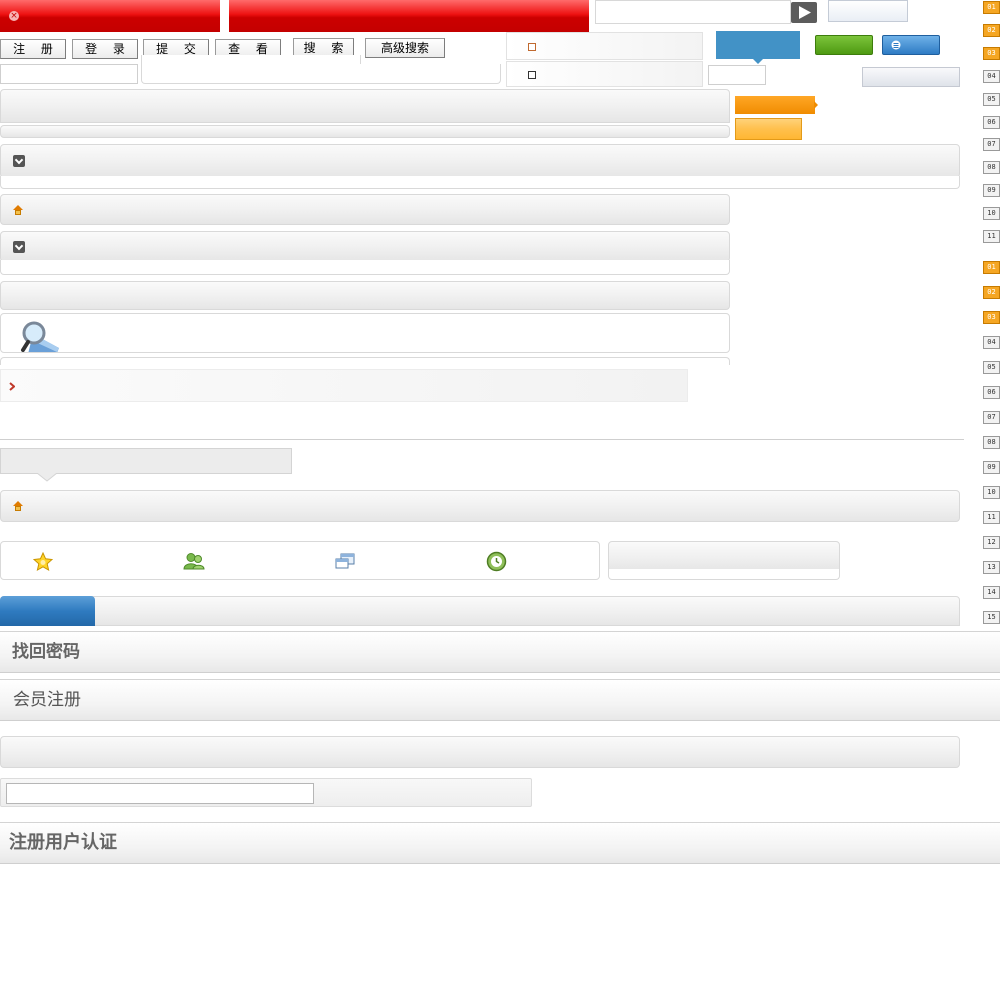 Image resolution: width=1000 pixels, height=1000 pixels. I want to click on panel-edge, so click(365, 361).